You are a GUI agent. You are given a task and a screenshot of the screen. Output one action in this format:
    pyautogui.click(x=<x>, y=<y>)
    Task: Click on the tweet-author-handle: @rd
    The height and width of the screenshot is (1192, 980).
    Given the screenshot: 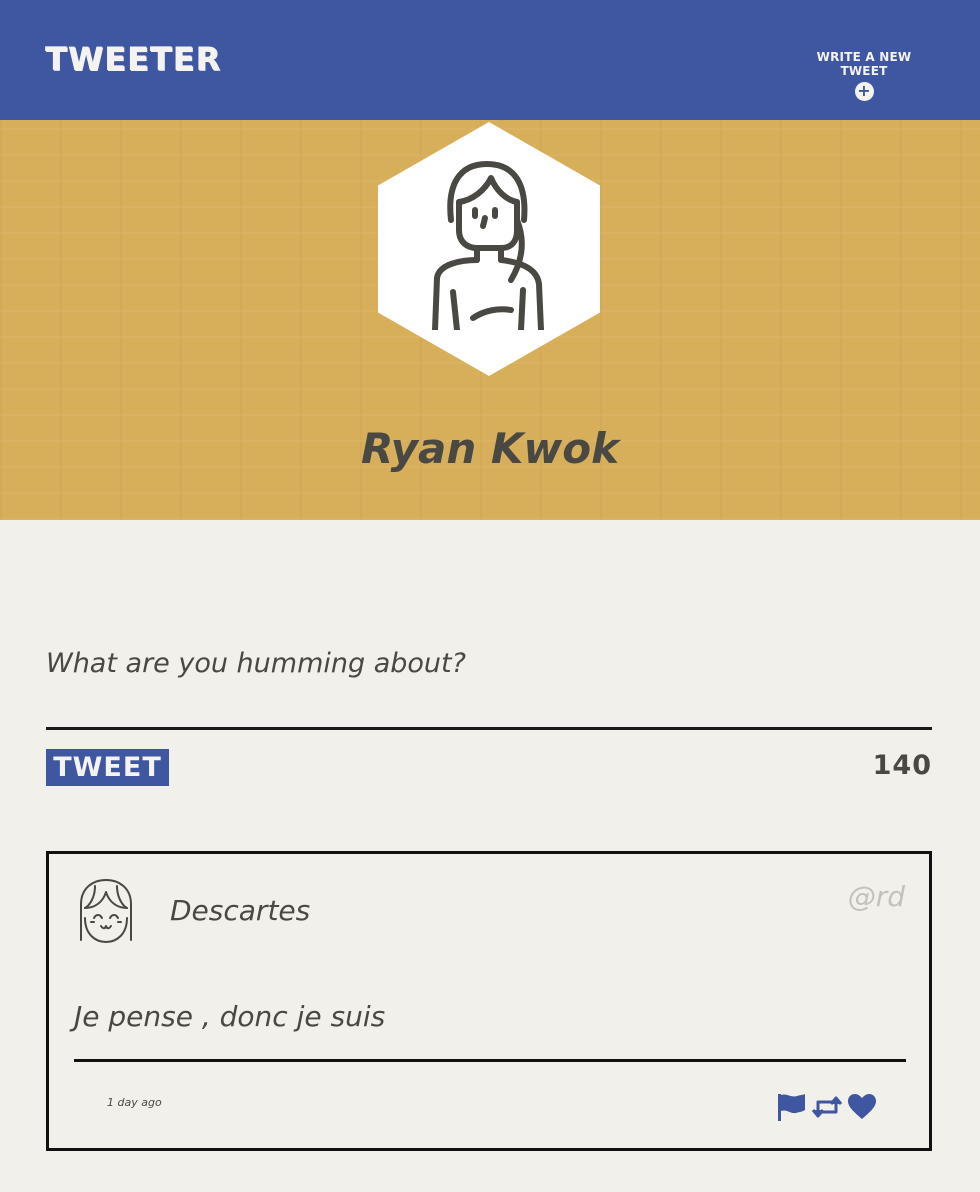 What is the action you would take?
    pyautogui.click(x=876, y=896)
    